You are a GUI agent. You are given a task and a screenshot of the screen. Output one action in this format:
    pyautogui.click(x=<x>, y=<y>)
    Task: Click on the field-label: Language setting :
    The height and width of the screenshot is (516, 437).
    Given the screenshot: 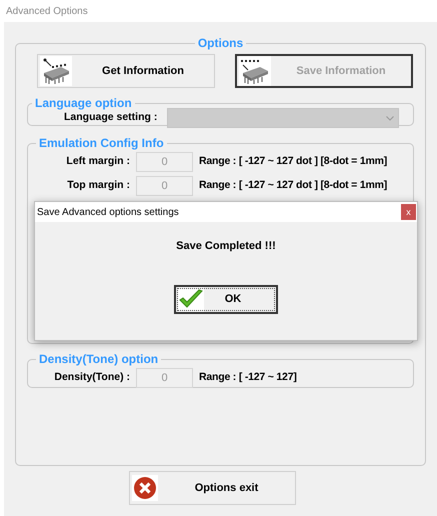 What is the action you would take?
    pyautogui.click(x=111, y=118)
    